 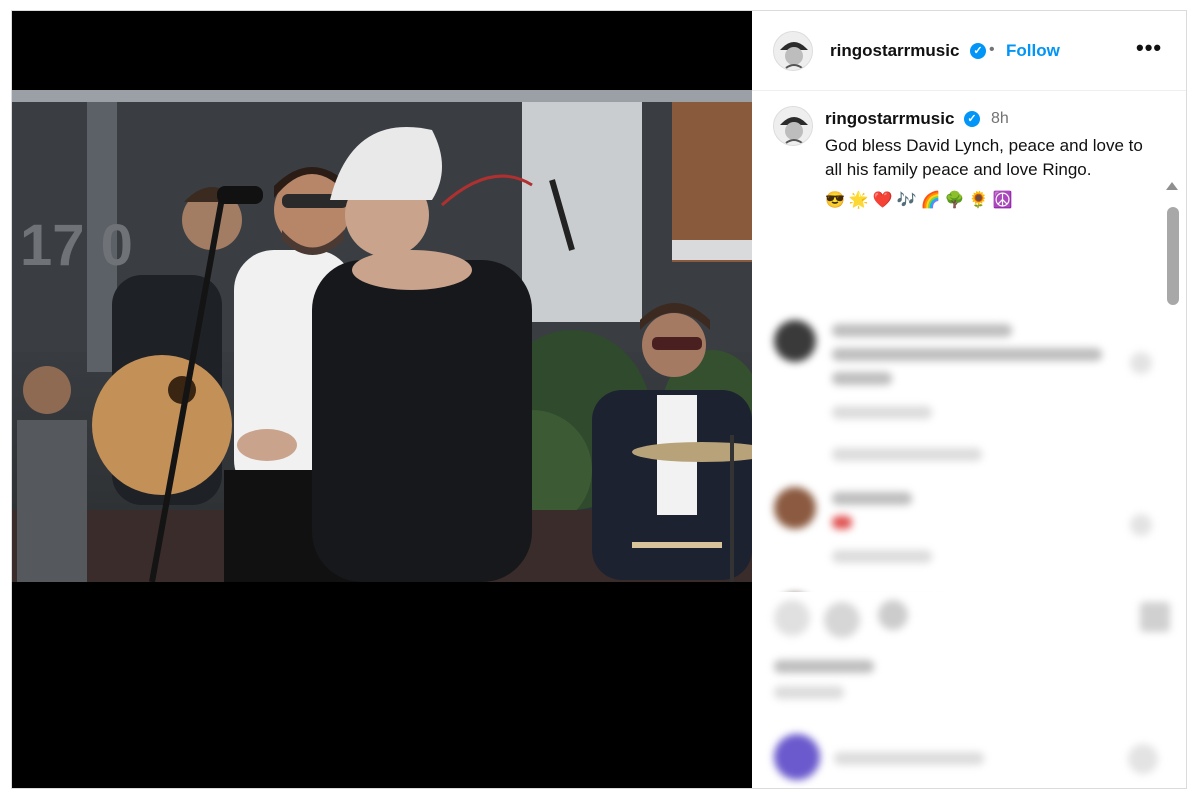 What do you see at coordinates (1143, 759) in the screenshot?
I see `emoji-icon` at bounding box center [1143, 759].